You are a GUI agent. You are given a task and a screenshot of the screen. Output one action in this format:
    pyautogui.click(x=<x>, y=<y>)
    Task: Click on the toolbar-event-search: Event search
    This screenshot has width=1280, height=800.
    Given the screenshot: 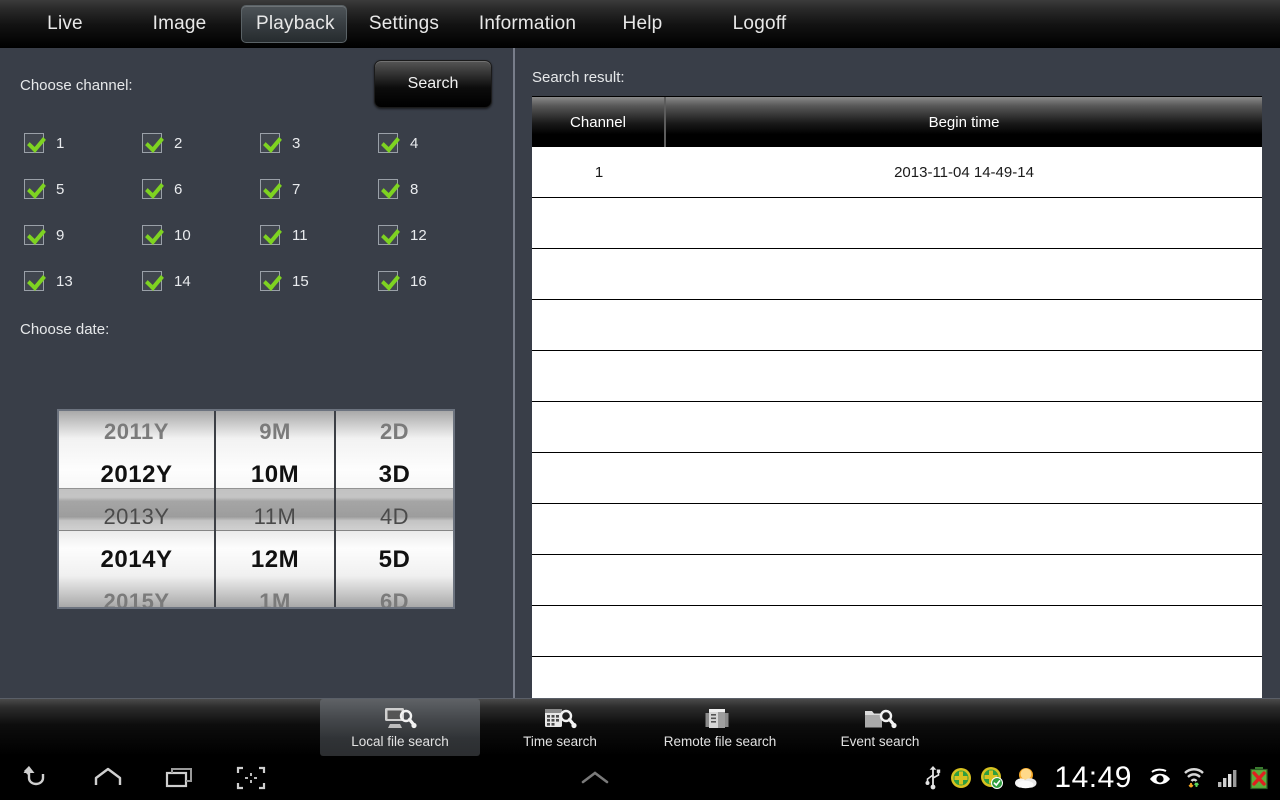 What is the action you would take?
    pyautogui.click(x=880, y=727)
    